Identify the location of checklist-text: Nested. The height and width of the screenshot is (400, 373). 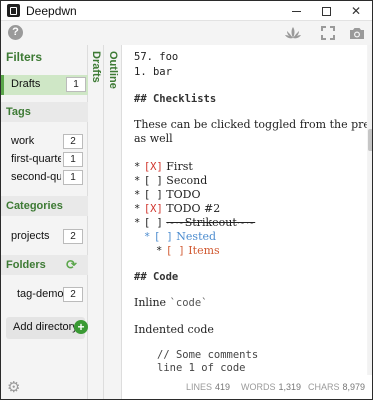
(196, 236).